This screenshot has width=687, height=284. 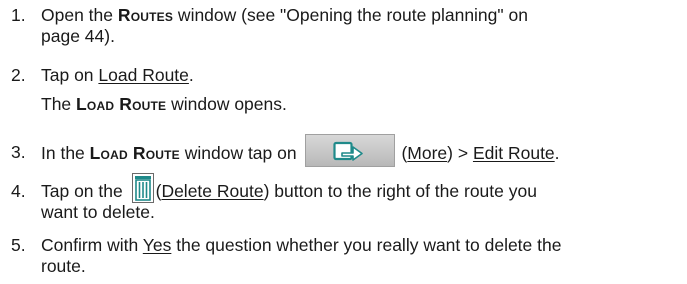 What do you see at coordinates (92, 245) in the screenshot?
I see `text-segment: Confirm with` at bounding box center [92, 245].